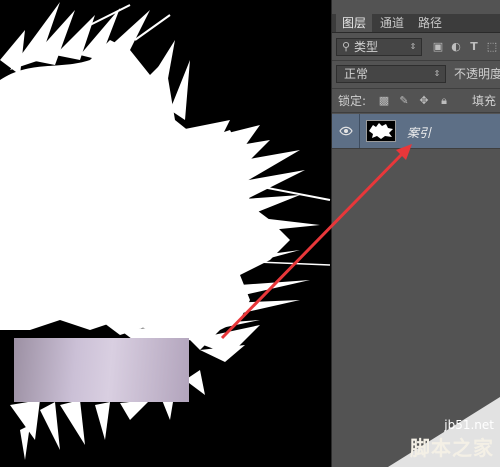 This screenshot has width=500, height=467. What do you see at coordinates (391, 74) in the screenshot?
I see `blend-mode-select: 正常 ⇕` at bounding box center [391, 74].